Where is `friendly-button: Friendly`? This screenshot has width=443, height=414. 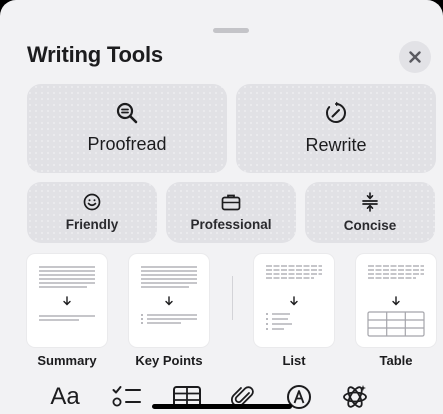
friendly-button: Friendly is located at coordinates (92, 212).